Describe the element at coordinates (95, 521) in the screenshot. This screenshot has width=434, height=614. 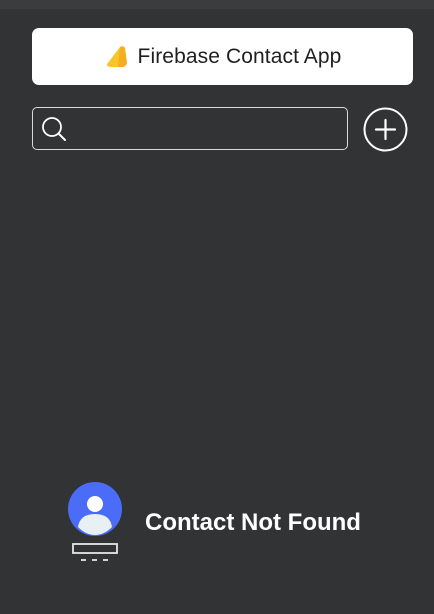
I see `contact-placeholder-icon` at that location.